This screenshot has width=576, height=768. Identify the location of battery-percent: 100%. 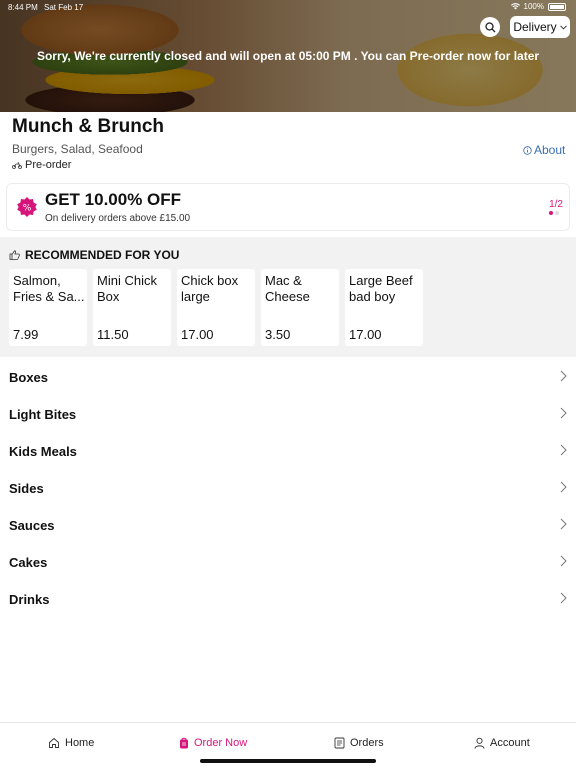
(533, 6).